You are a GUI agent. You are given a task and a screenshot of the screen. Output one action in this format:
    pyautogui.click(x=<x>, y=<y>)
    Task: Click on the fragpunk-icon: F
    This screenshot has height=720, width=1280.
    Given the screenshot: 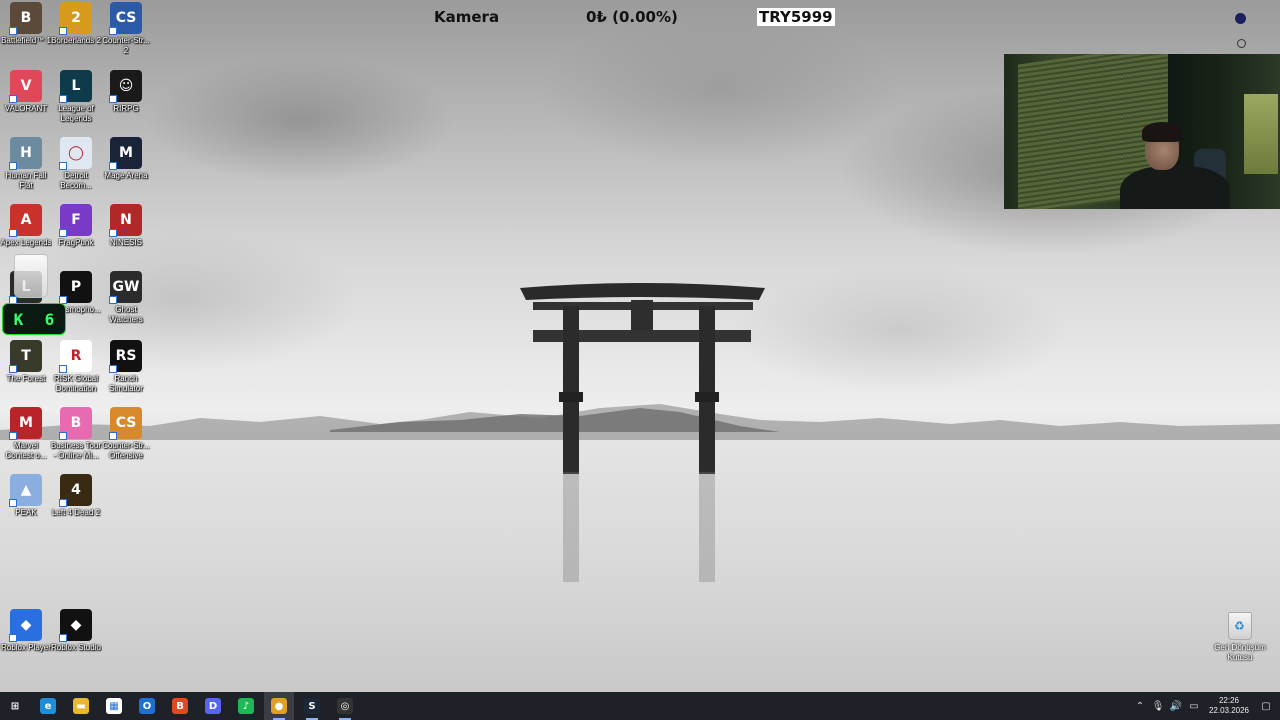 What is the action you would take?
    pyautogui.click(x=75, y=220)
    